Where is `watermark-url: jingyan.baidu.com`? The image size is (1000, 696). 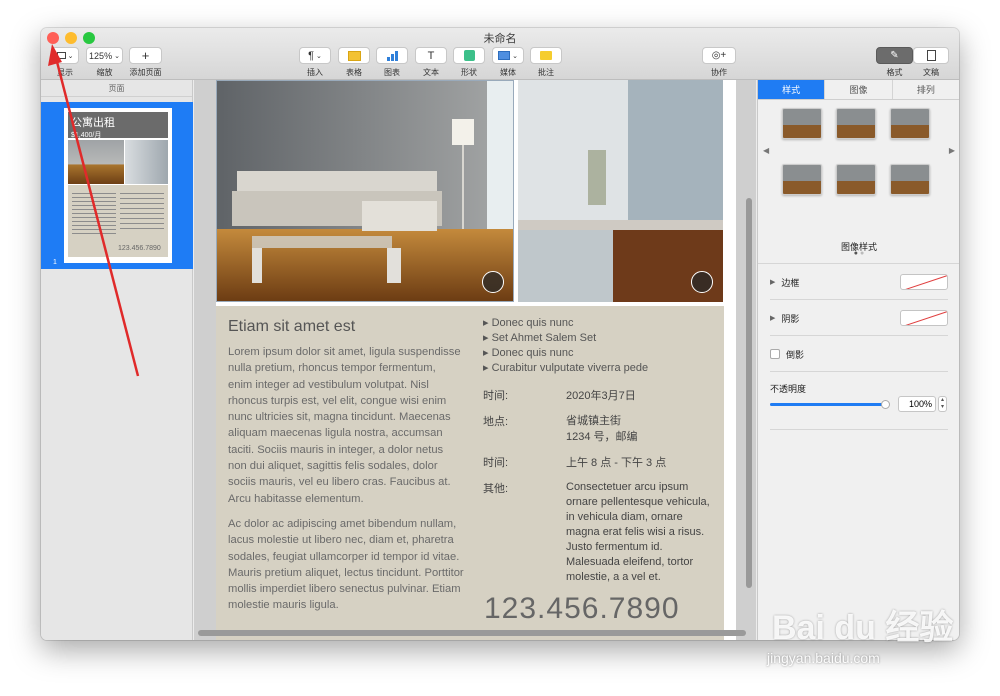
watermark-url: jingyan.baidu.com is located at coordinates (823, 658).